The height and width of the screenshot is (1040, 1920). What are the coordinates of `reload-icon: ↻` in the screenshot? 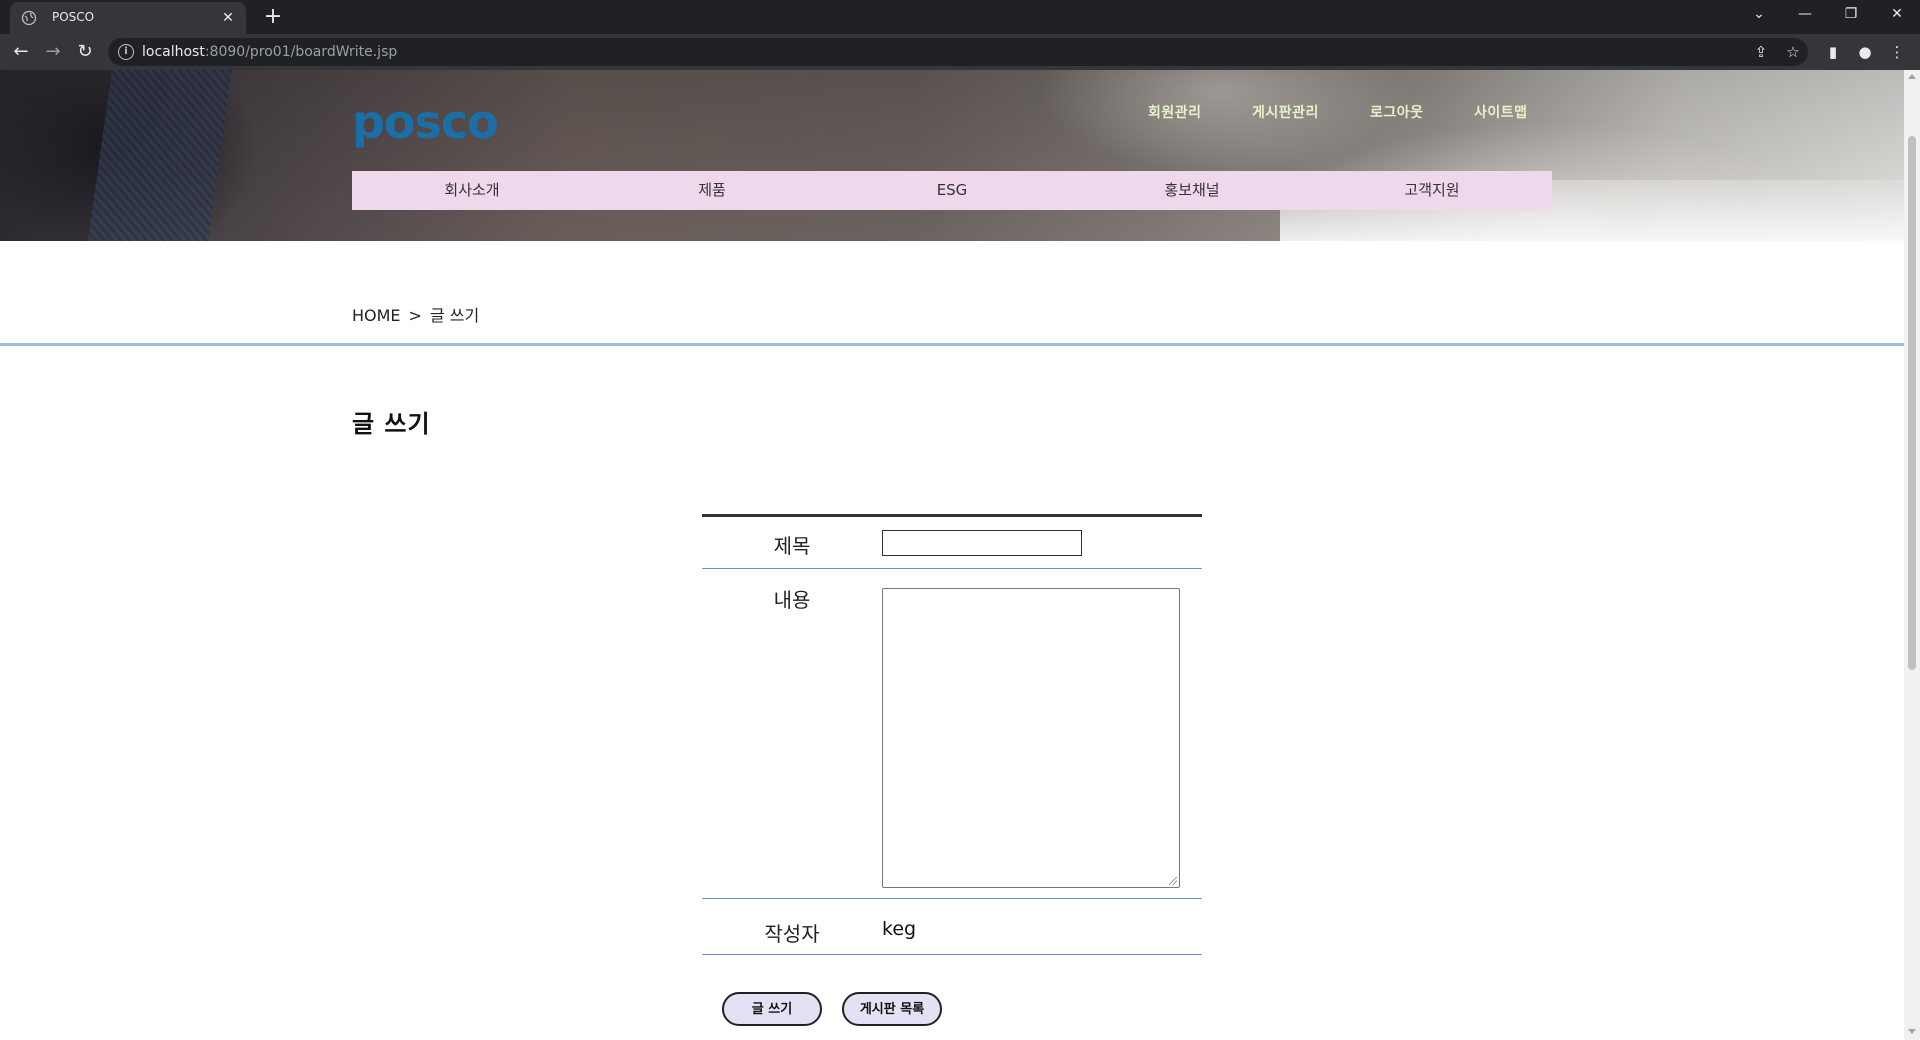 It's located at (85, 52).